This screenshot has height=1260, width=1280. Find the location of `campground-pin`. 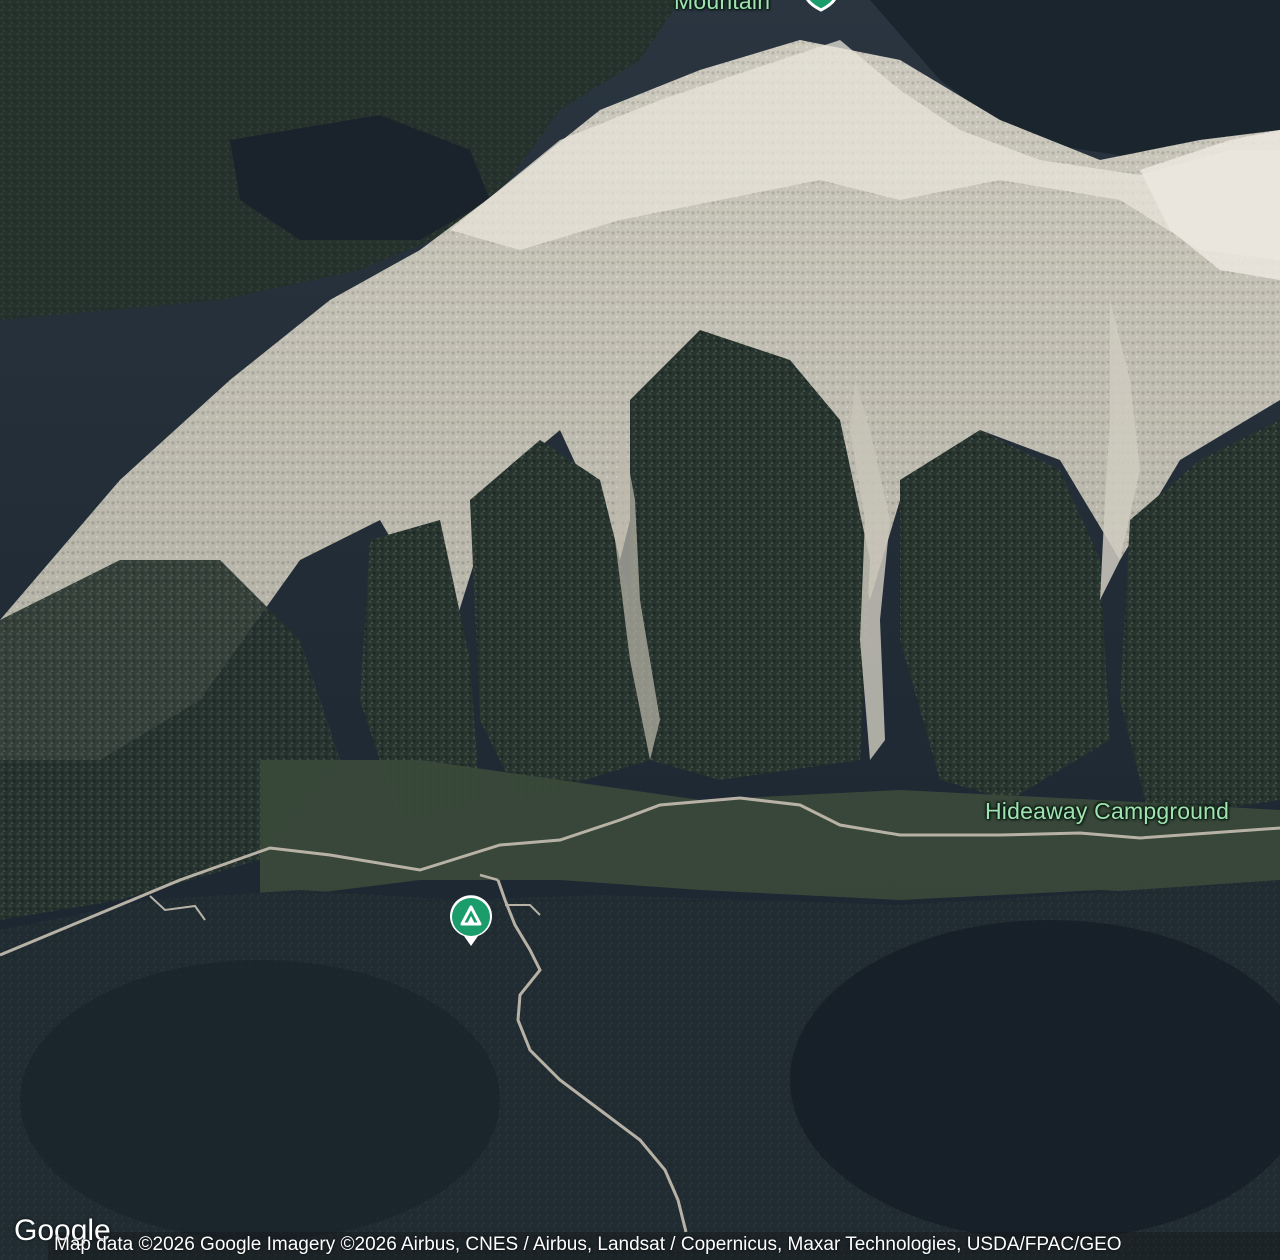

campground-pin is located at coordinates (471, 921).